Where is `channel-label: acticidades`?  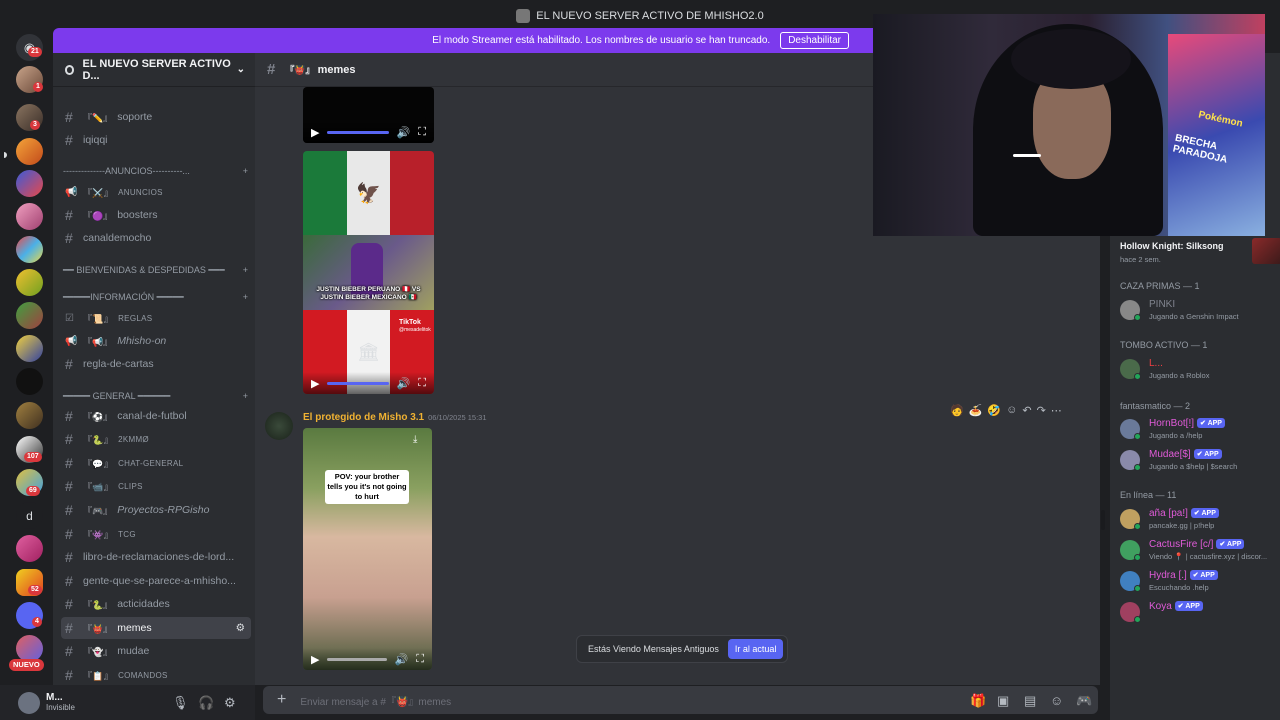
channel-label: acticidades is located at coordinates (143, 604).